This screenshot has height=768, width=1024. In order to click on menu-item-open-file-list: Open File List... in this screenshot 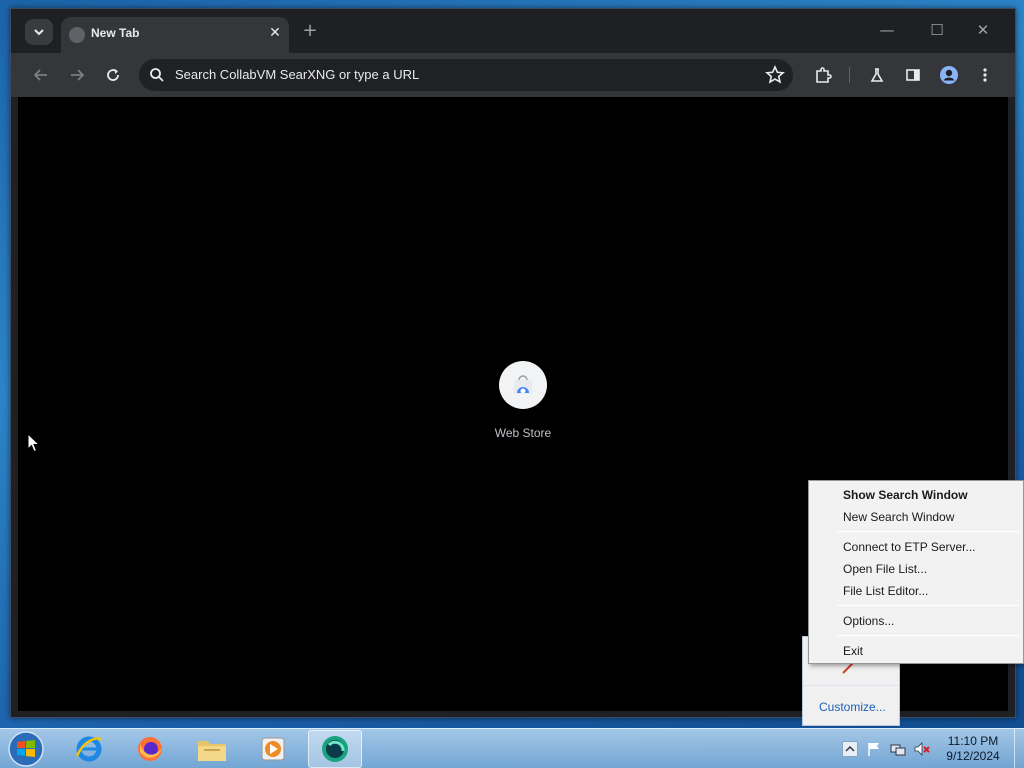, I will do `click(885, 569)`.